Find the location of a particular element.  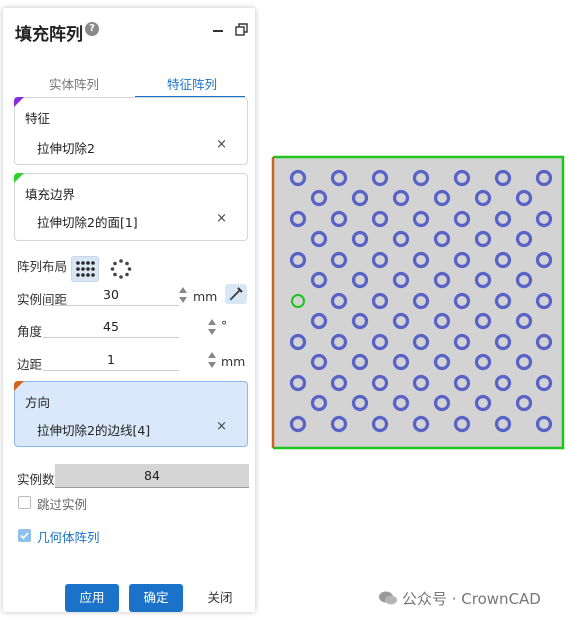

panel-title: 填充阵列 is located at coordinates (49, 35).